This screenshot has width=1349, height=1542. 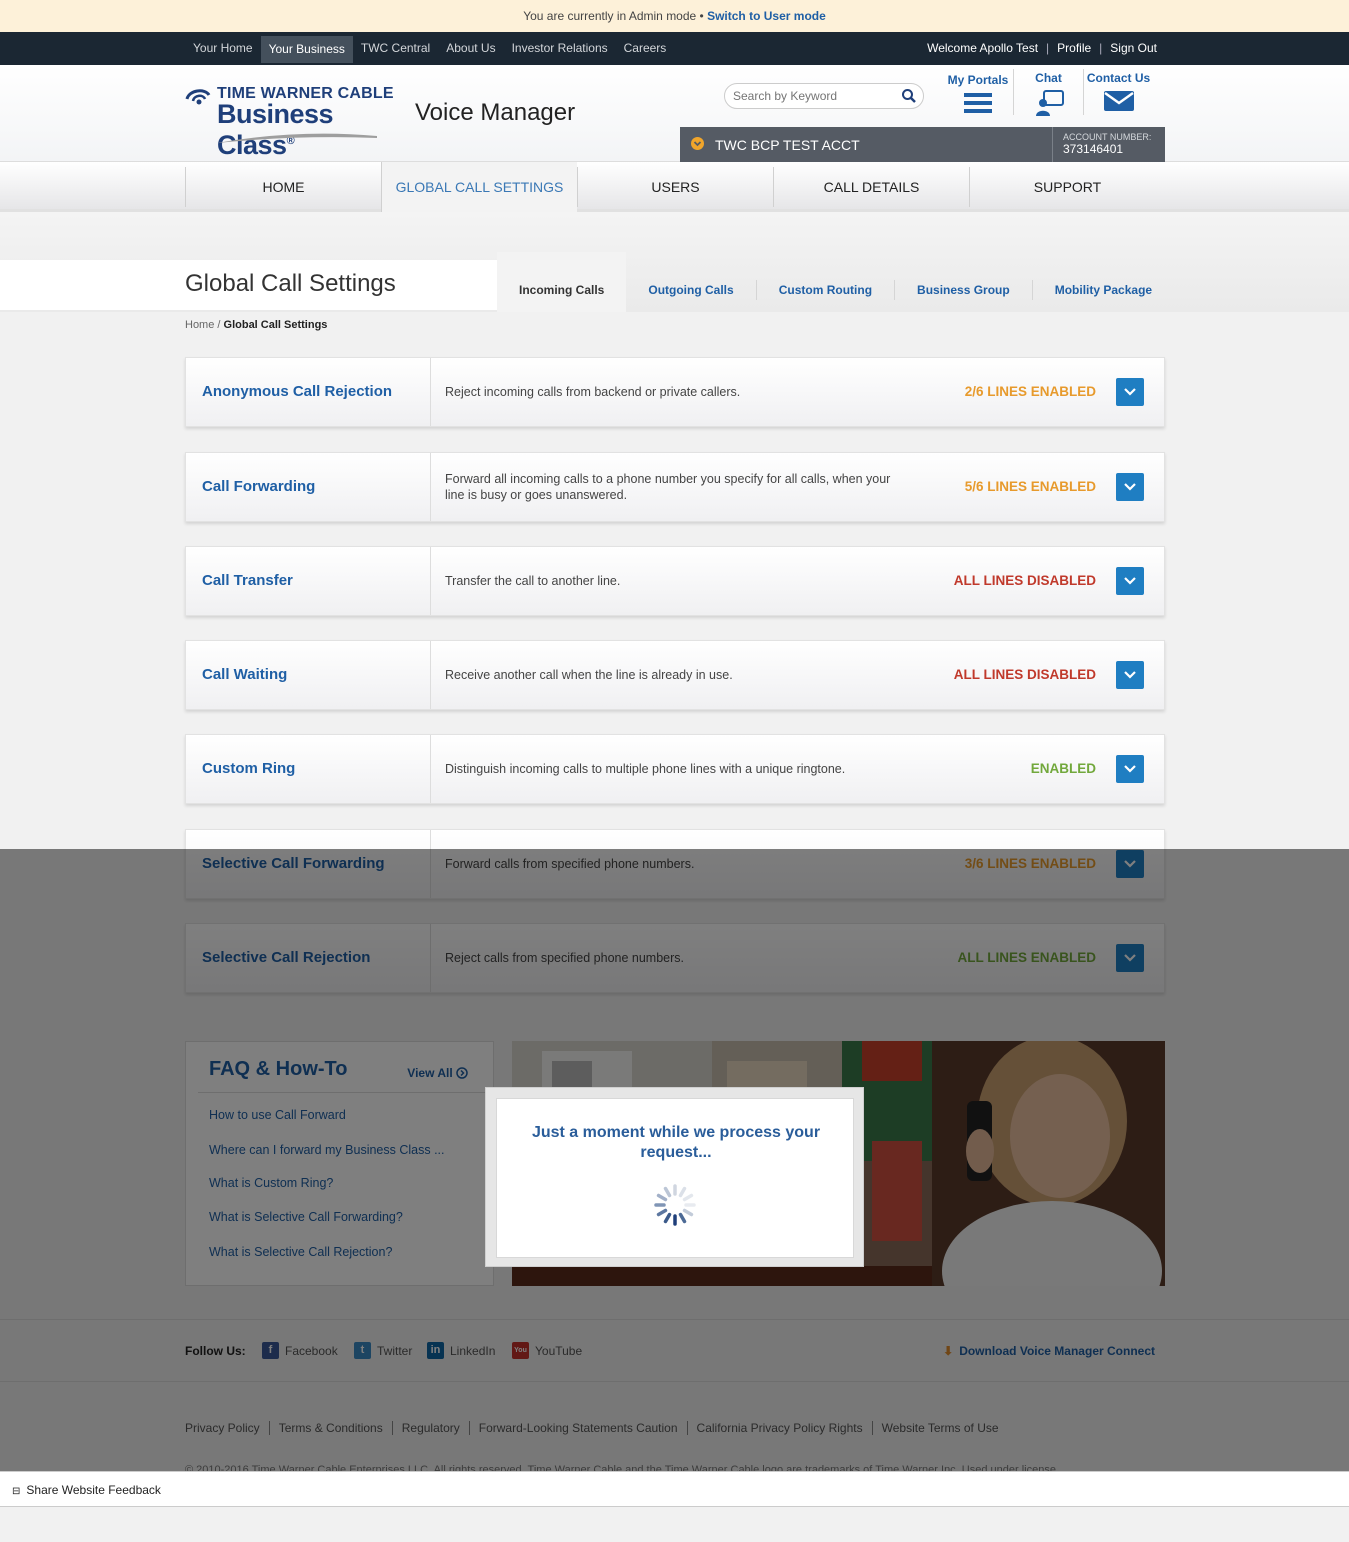 What do you see at coordinates (1118, 78) in the screenshot?
I see `contact-us-label: Contact Us` at bounding box center [1118, 78].